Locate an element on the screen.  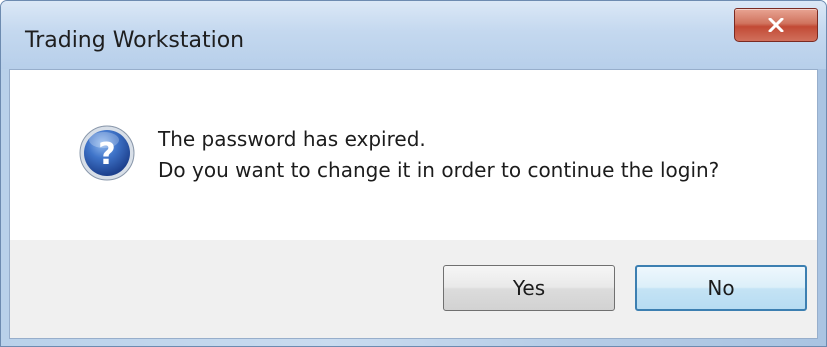
question-icon: ? is located at coordinates (107, 155).